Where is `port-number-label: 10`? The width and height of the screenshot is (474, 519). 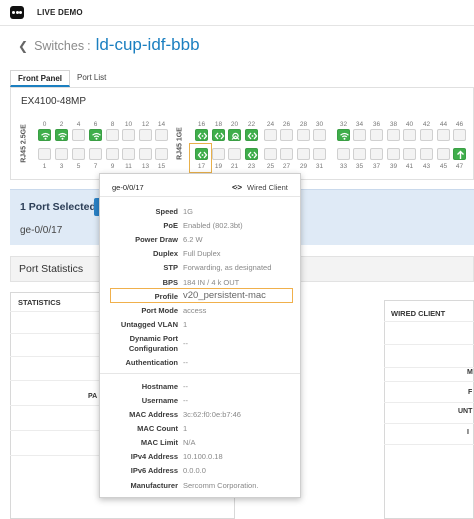
port-number-label: 10 is located at coordinates (128, 124).